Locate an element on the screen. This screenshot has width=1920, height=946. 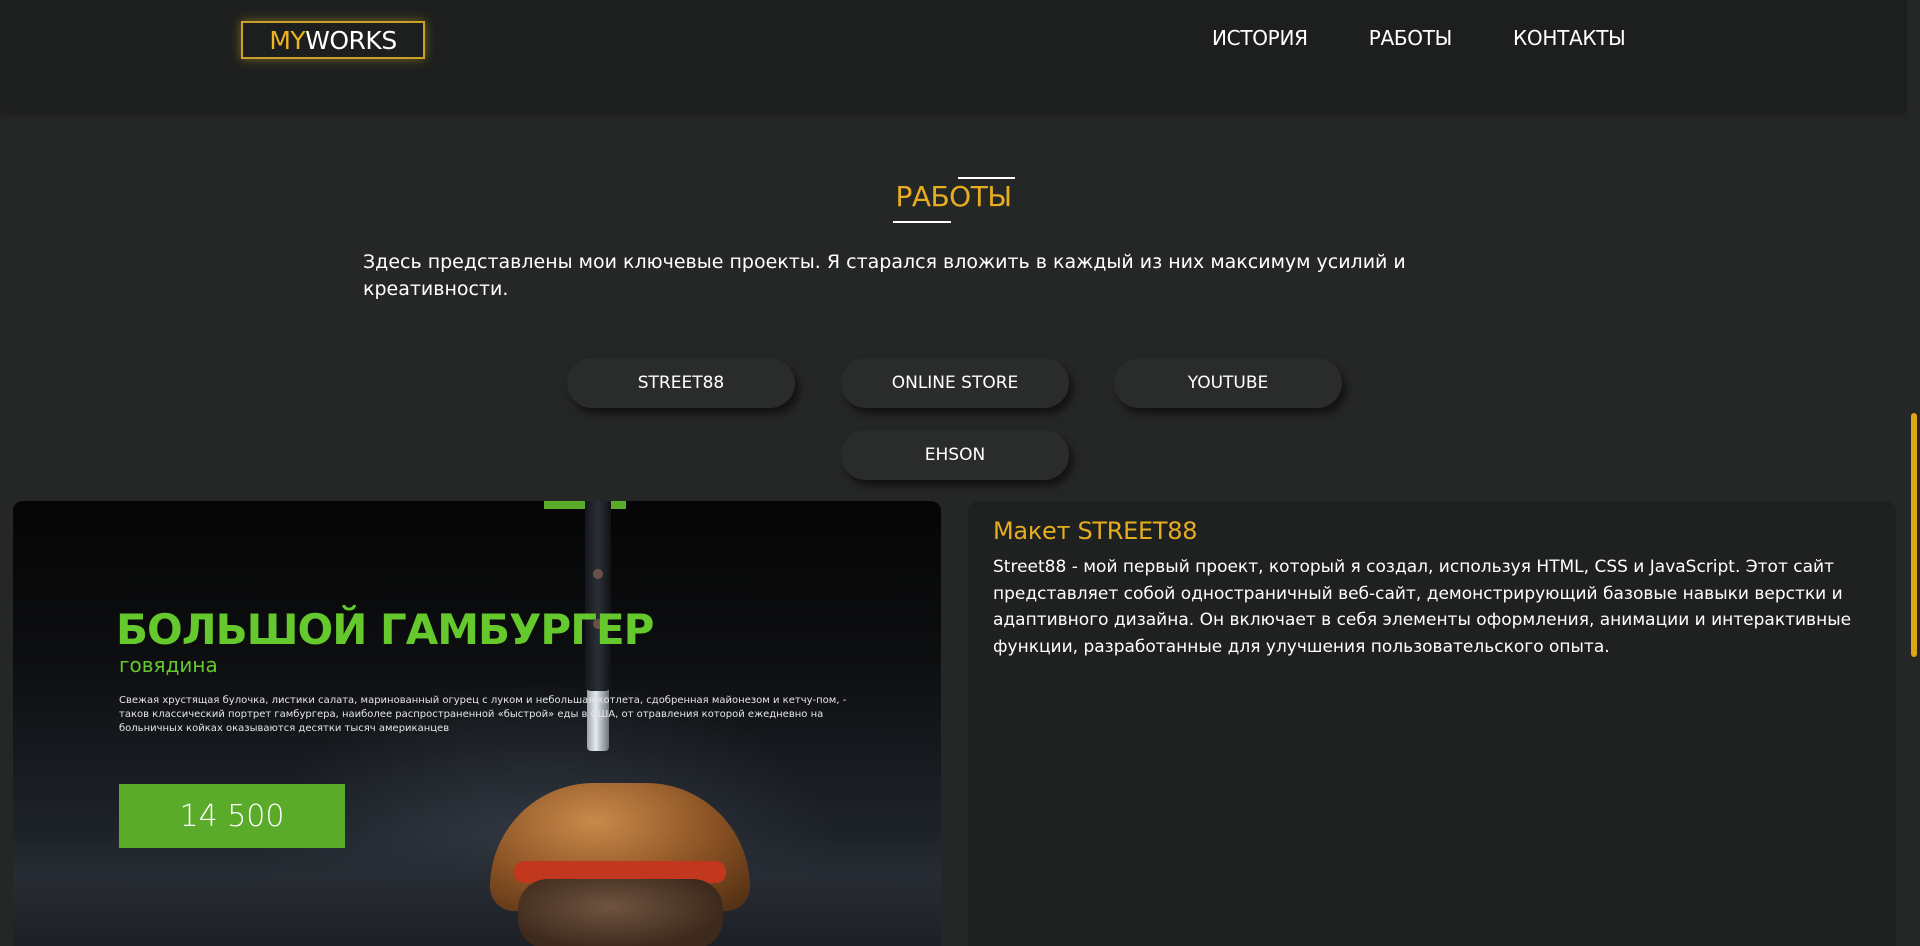
knife-rivet is located at coordinates (598, 574).